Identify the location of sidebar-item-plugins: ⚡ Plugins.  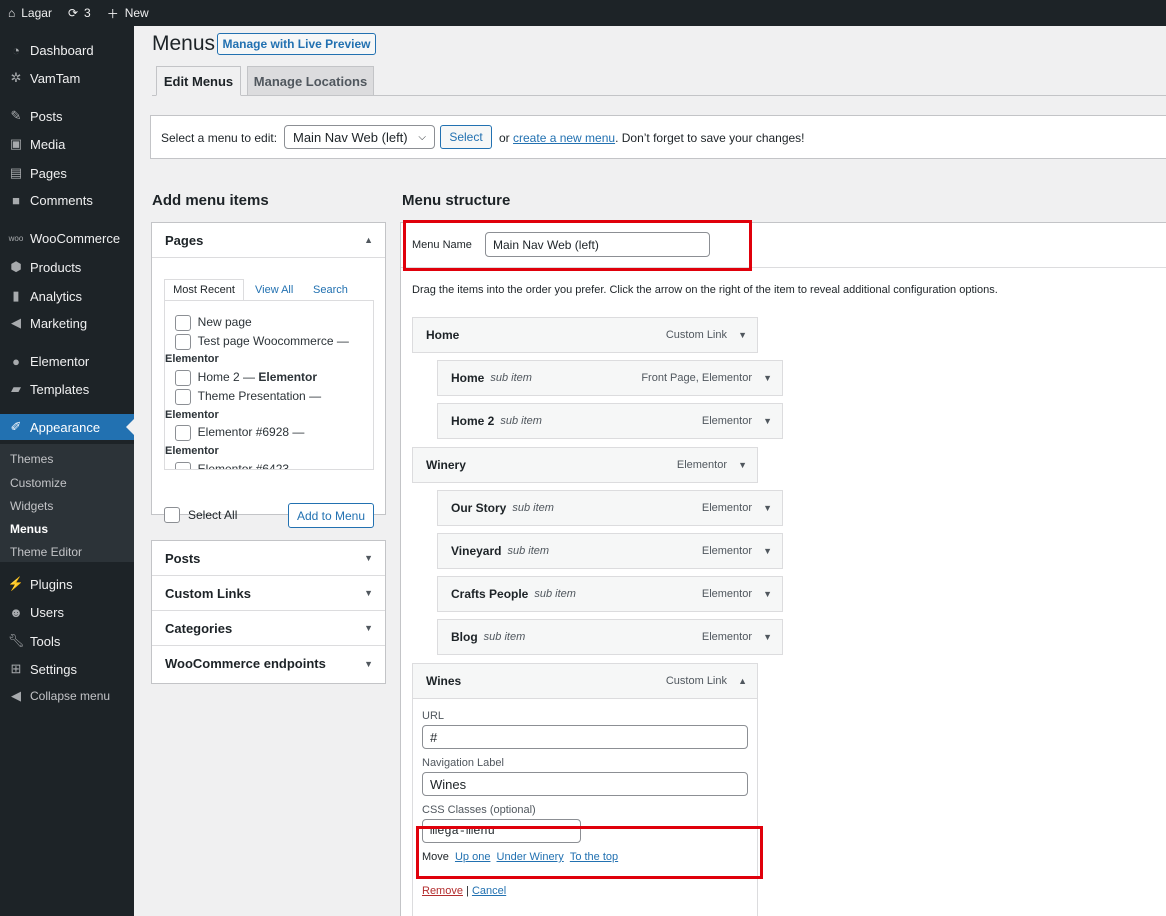
(67, 584).